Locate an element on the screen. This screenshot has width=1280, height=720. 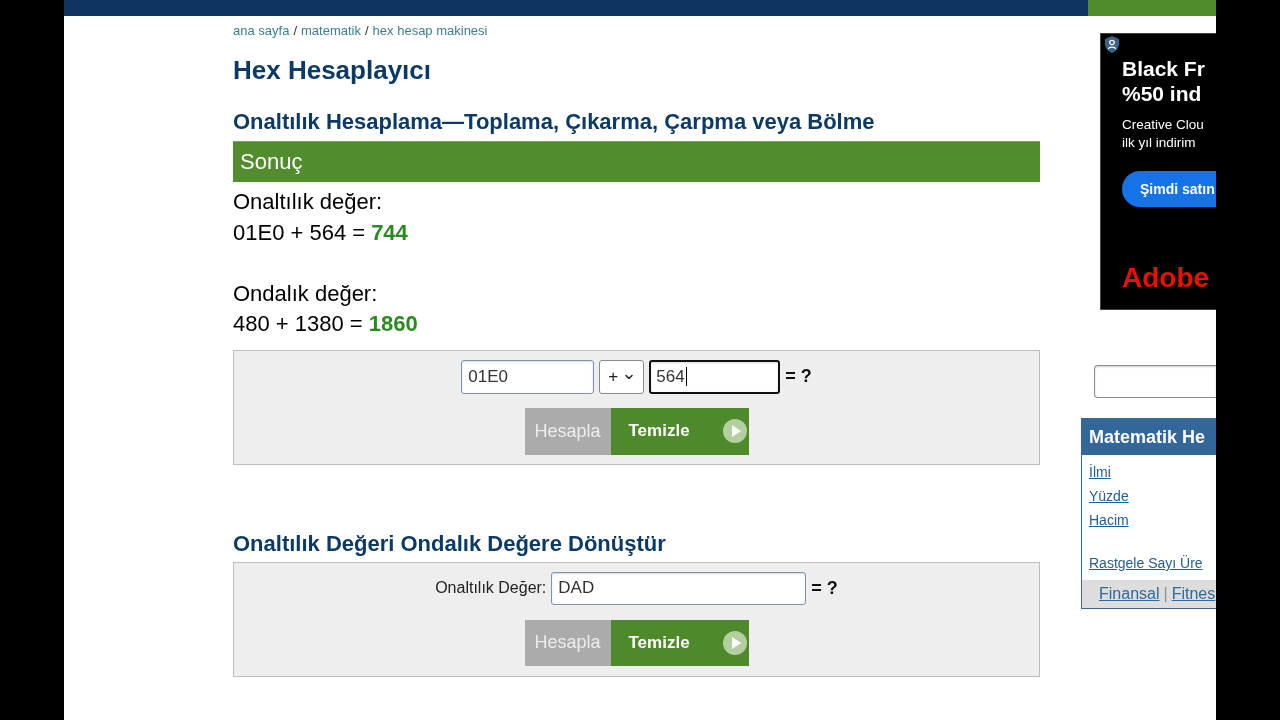
sidebar-link: Yüzde is located at coordinates (1109, 496).